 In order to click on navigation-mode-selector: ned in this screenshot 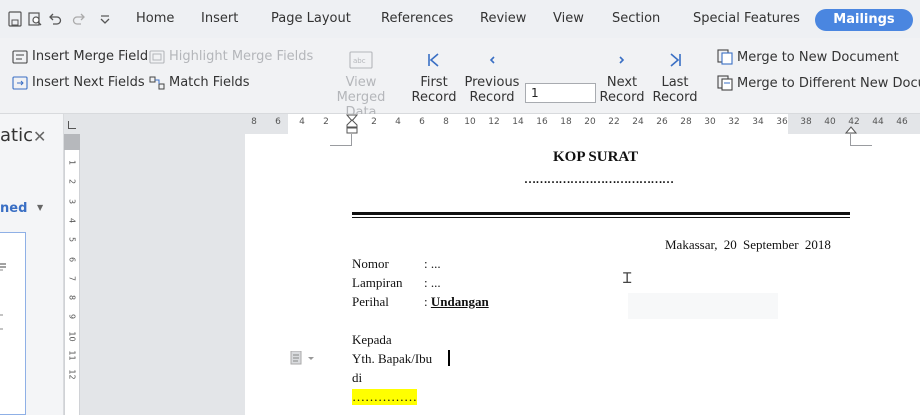, I will do `click(13, 208)`.